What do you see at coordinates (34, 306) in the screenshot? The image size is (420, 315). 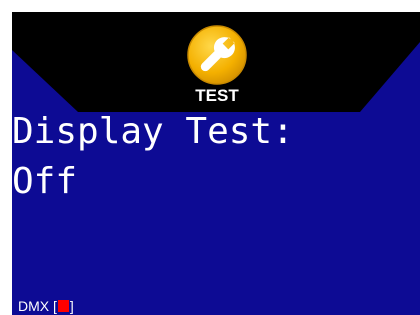 I see `dmx-label: DMX` at bounding box center [34, 306].